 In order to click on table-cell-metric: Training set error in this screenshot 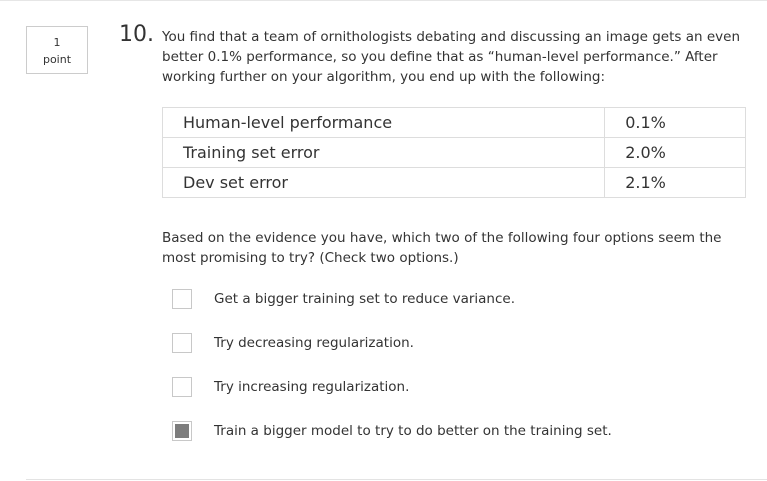, I will do `click(383, 152)`.